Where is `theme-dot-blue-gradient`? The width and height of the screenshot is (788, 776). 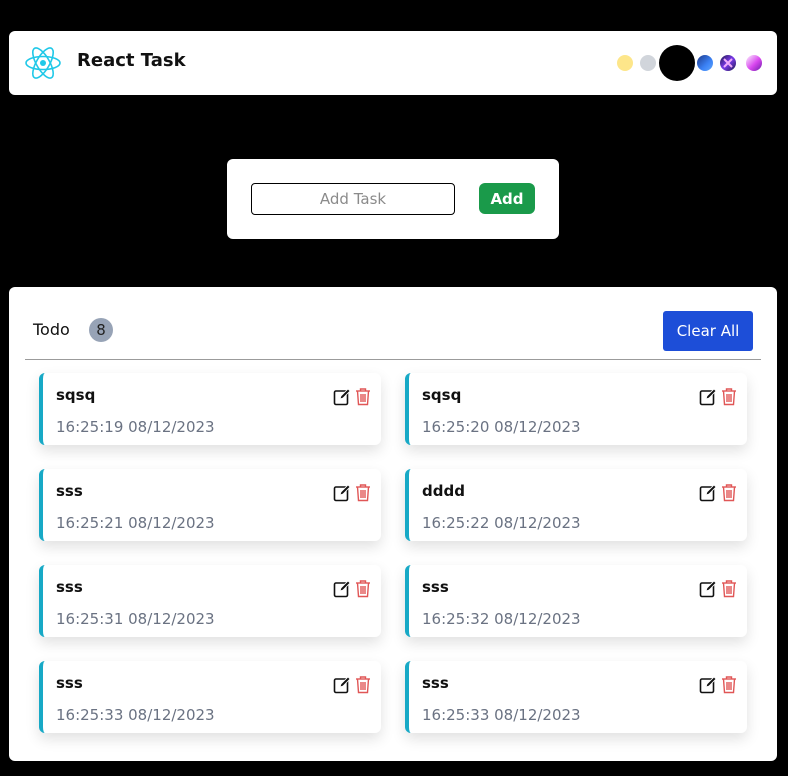
theme-dot-blue-gradient is located at coordinates (705, 63).